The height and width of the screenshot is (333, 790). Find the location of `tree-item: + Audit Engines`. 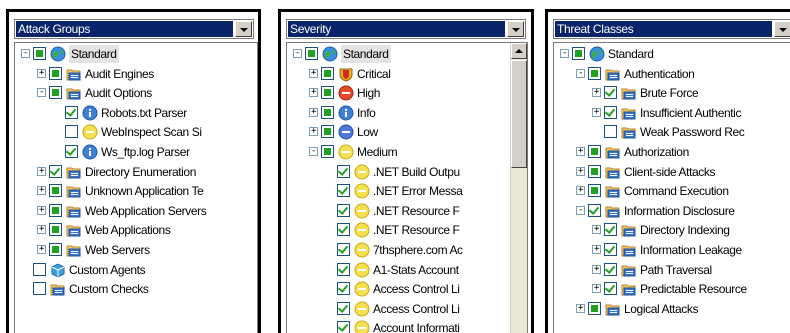

tree-item: + Audit Engines is located at coordinates (136, 74).